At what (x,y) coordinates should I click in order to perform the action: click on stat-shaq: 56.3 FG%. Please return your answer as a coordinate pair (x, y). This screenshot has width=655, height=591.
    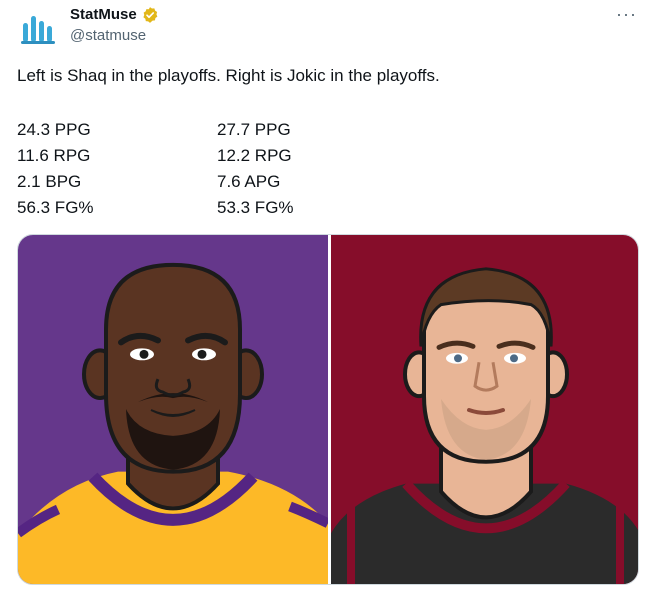
    Looking at the image, I should click on (55, 207).